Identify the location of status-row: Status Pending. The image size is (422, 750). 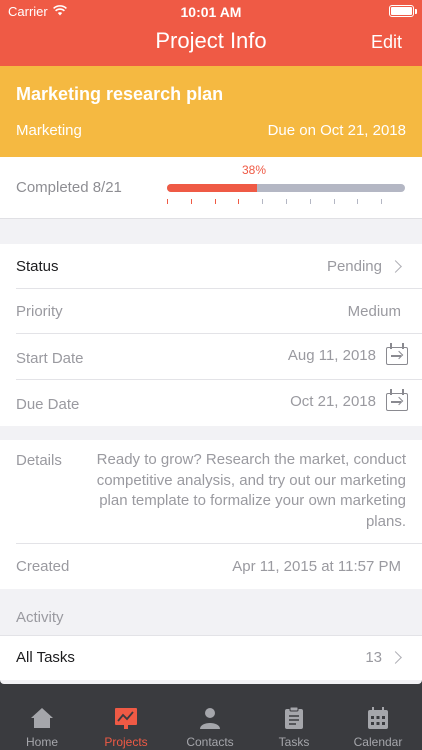
(211, 266).